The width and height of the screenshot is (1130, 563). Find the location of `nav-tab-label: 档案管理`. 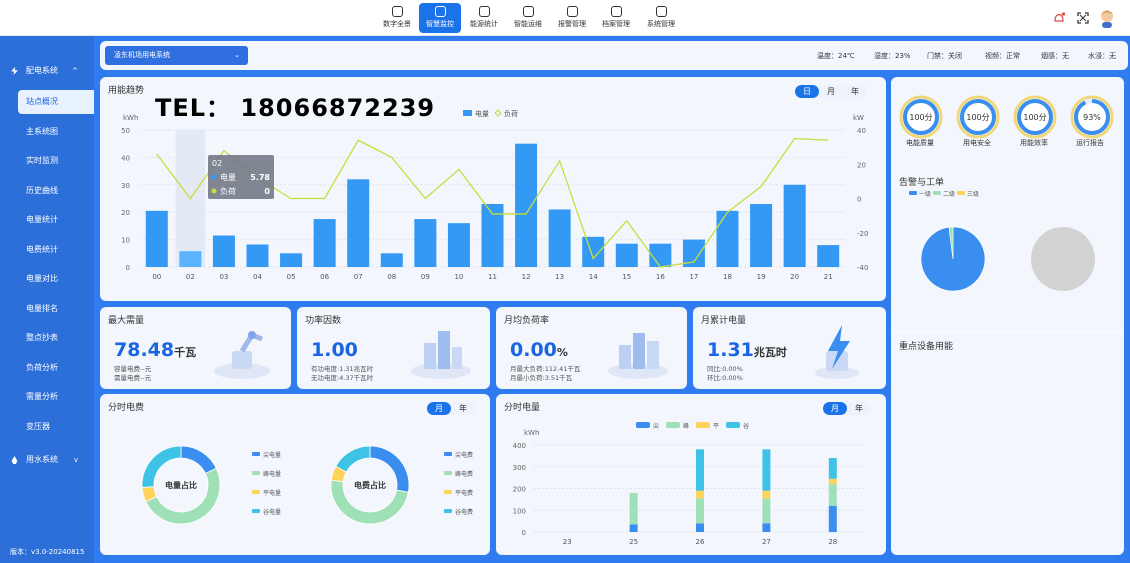

nav-tab-label: 档案管理 is located at coordinates (616, 24).